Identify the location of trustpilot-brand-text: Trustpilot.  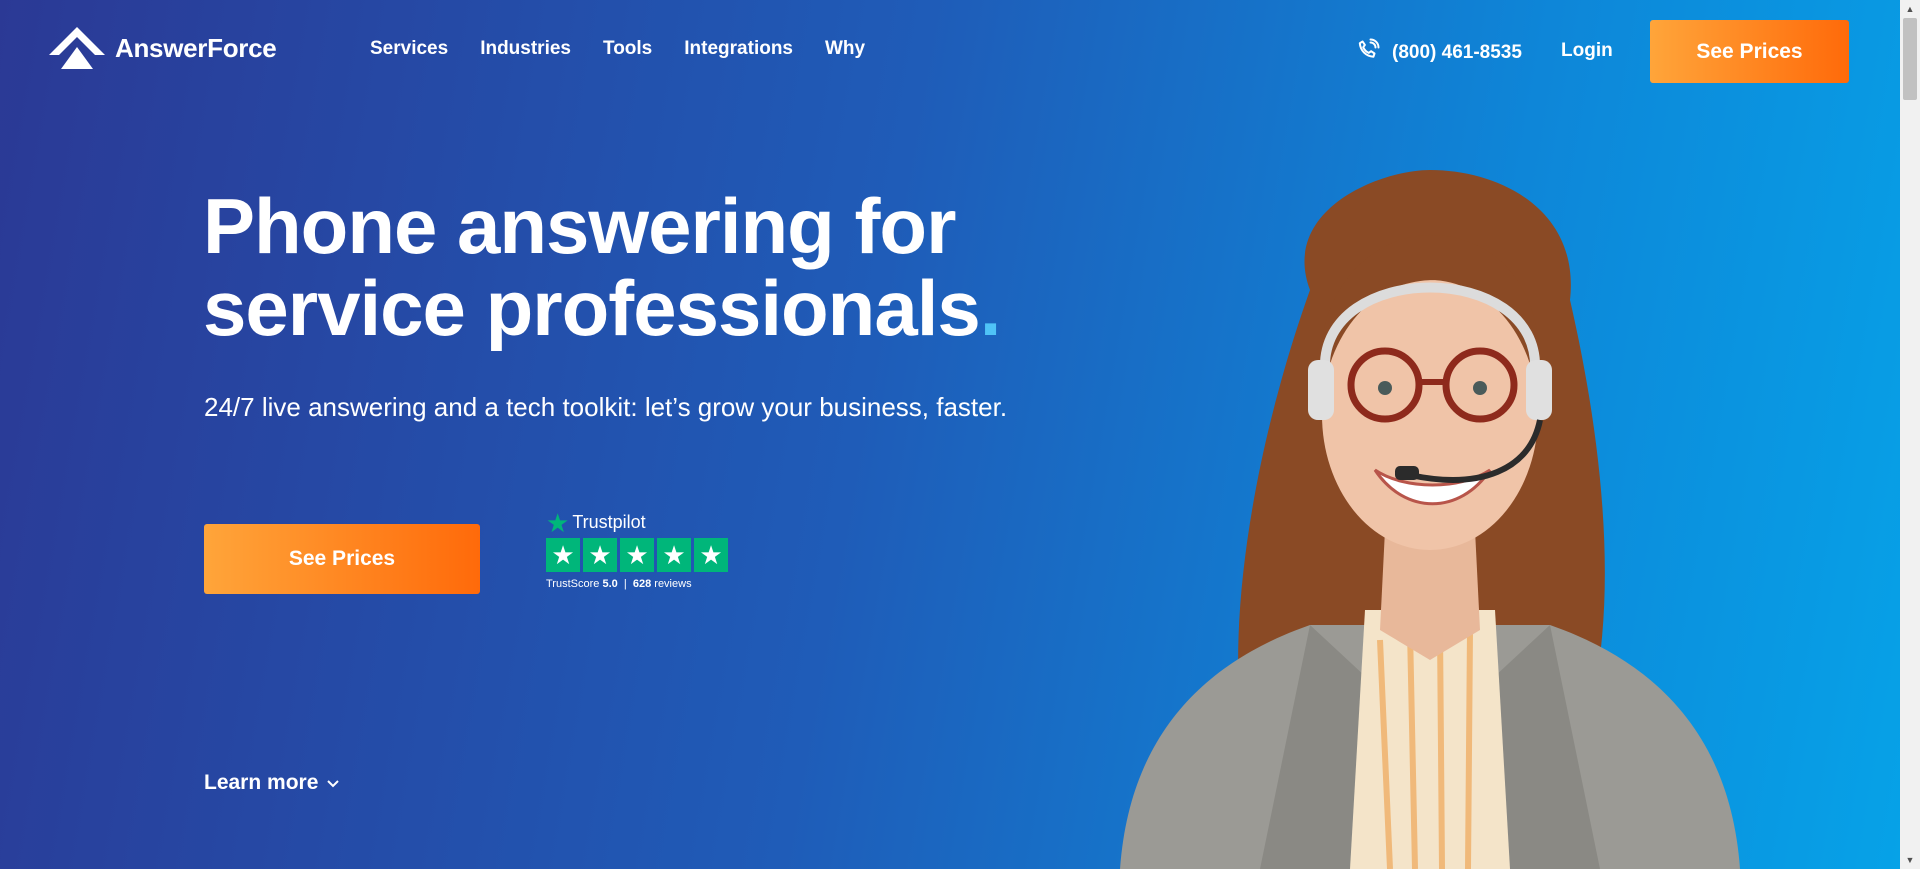
(609, 522).